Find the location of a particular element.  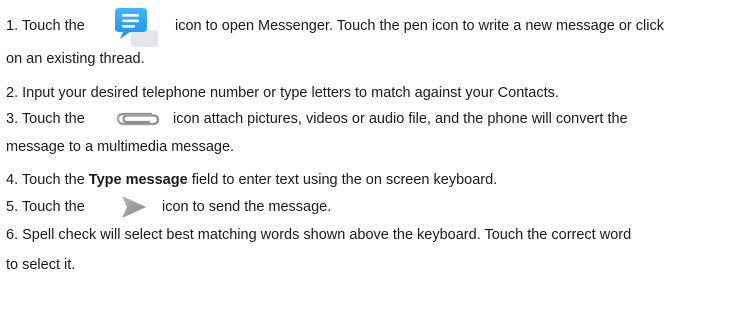

step-5: 5. Touch the is located at coordinates (45, 207).